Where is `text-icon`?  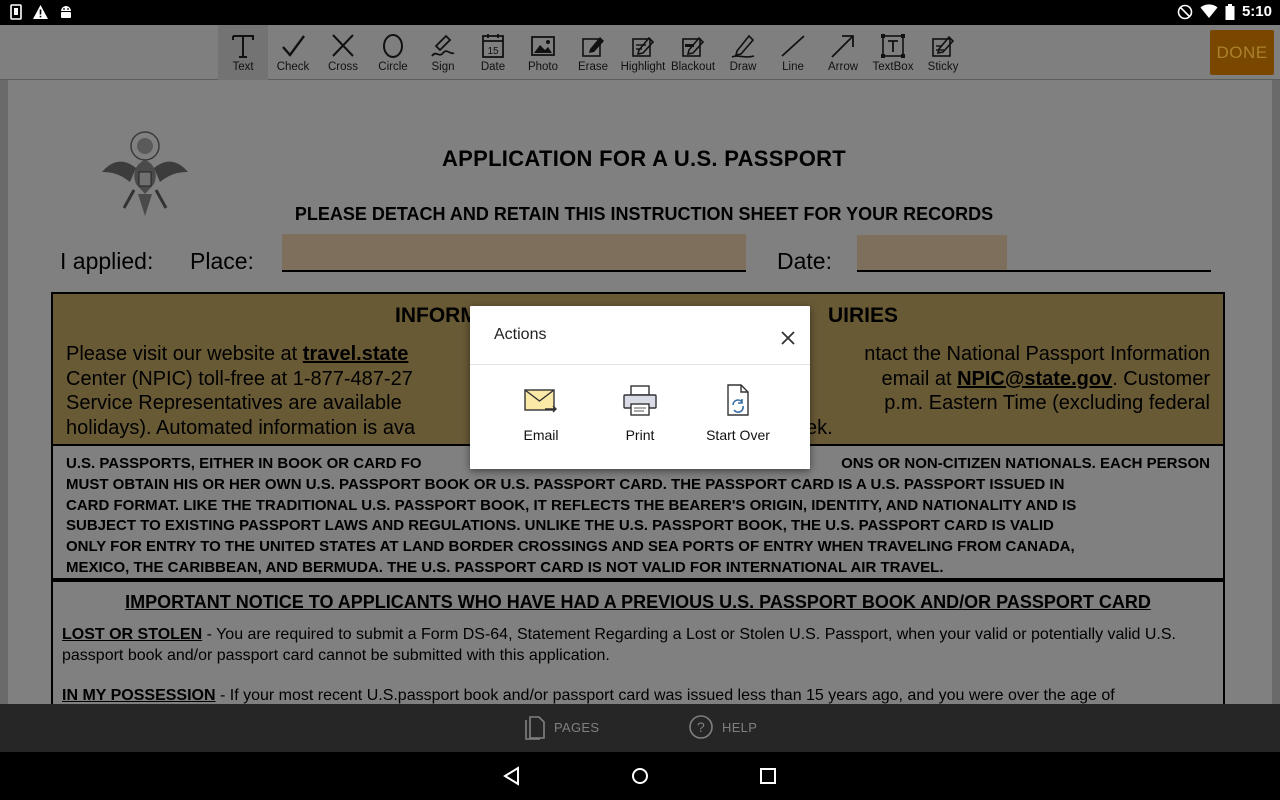
text-icon is located at coordinates (243, 46).